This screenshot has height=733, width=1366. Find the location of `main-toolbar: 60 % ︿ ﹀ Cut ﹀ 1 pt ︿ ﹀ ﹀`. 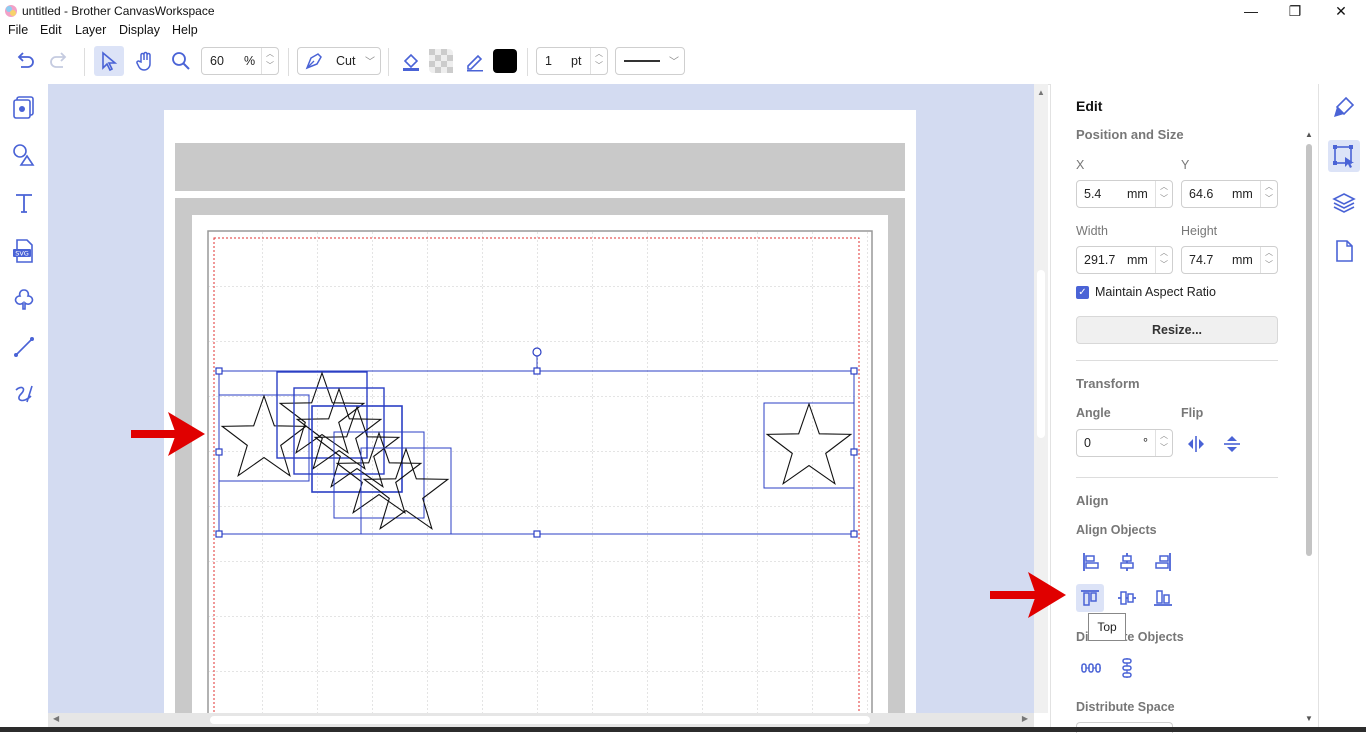

main-toolbar: 60 % ︿ ﹀ Cut ﹀ 1 pt ︿ ﹀ ﹀ is located at coordinates (683, 62).